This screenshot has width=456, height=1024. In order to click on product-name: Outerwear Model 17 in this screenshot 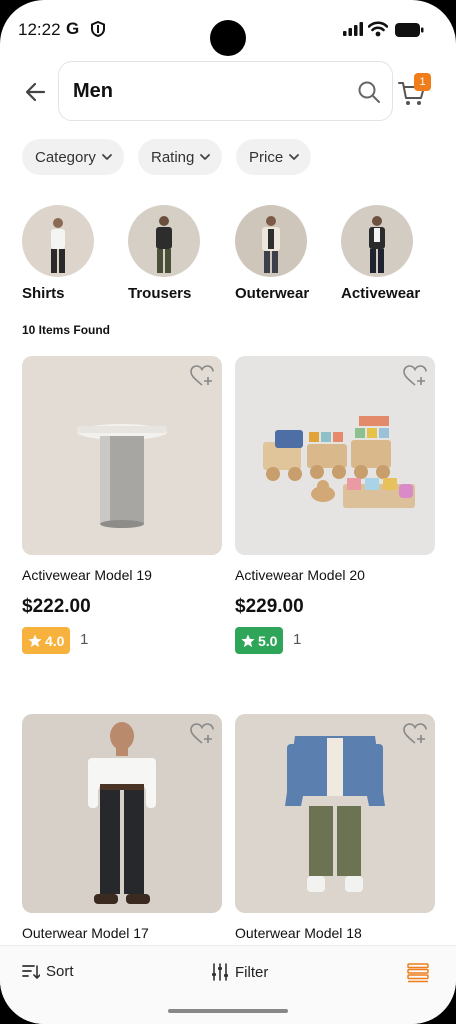, I will do `click(85, 933)`.